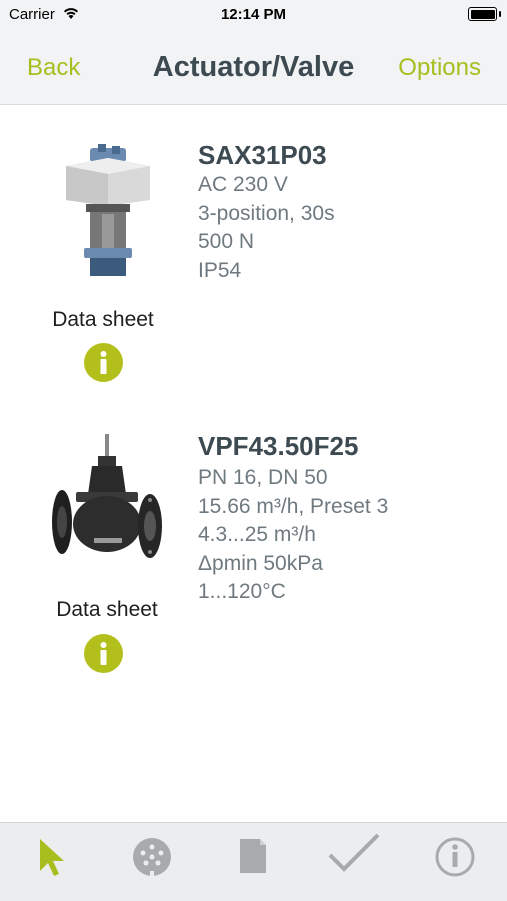  Describe the element at coordinates (278, 446) in the screenshot. I see `product-name: VPF43.50F25` at that location.